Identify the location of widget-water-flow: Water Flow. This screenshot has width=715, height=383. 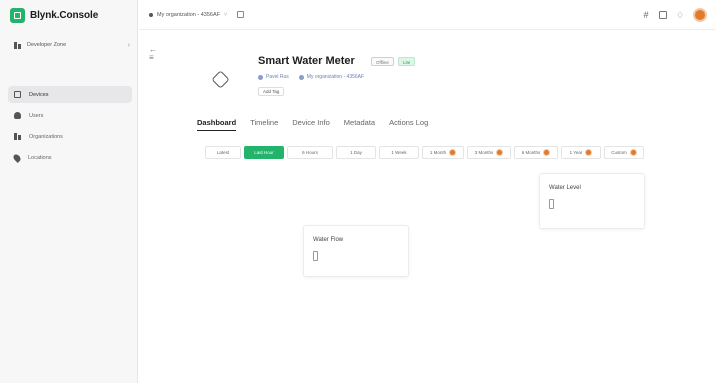
(356, 251).